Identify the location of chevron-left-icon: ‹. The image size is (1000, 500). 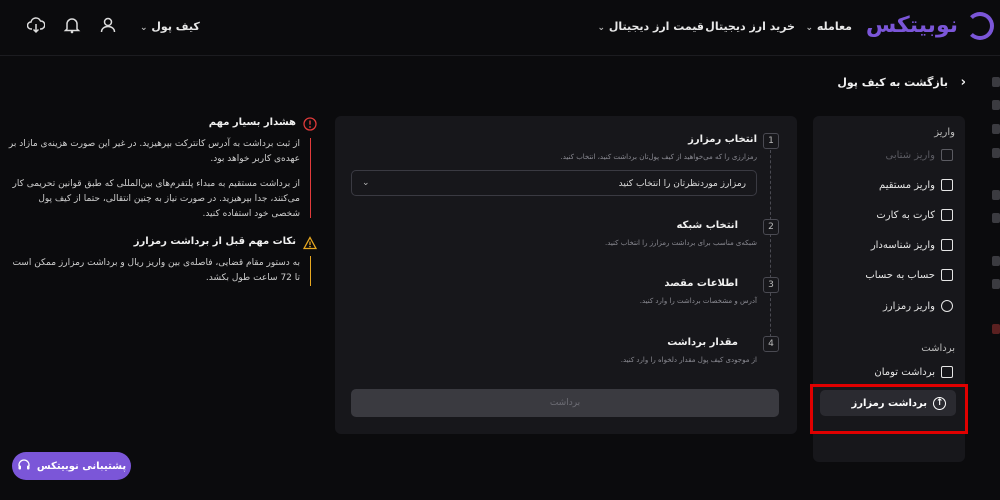
(963, 82).